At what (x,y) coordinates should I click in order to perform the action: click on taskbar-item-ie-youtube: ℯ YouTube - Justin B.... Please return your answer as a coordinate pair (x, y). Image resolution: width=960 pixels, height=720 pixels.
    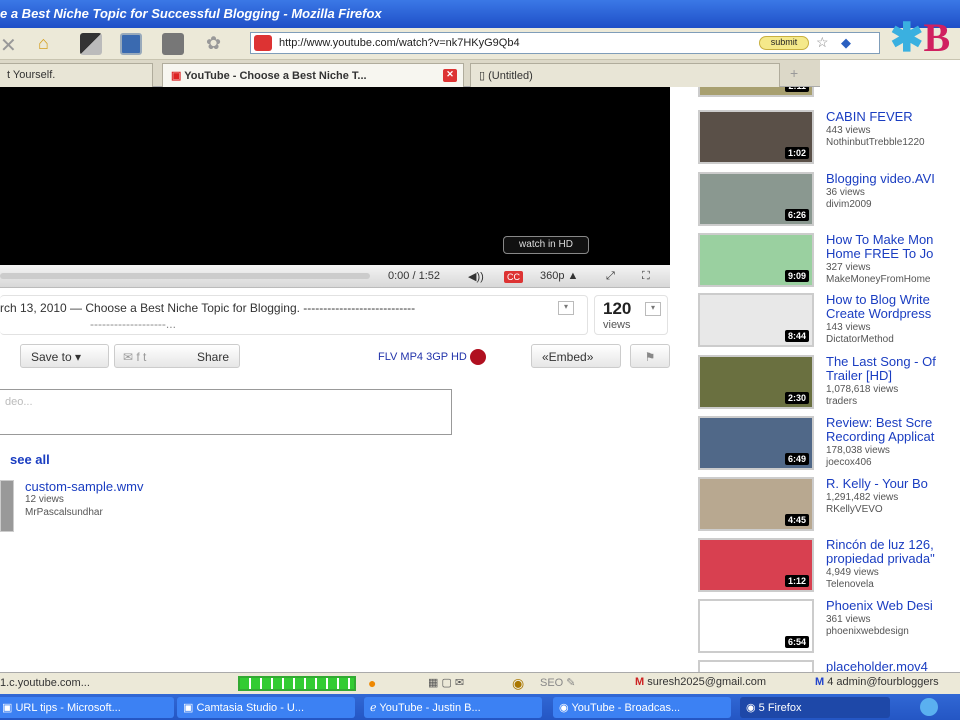
    Looking at the image, I should click on (453, 707).